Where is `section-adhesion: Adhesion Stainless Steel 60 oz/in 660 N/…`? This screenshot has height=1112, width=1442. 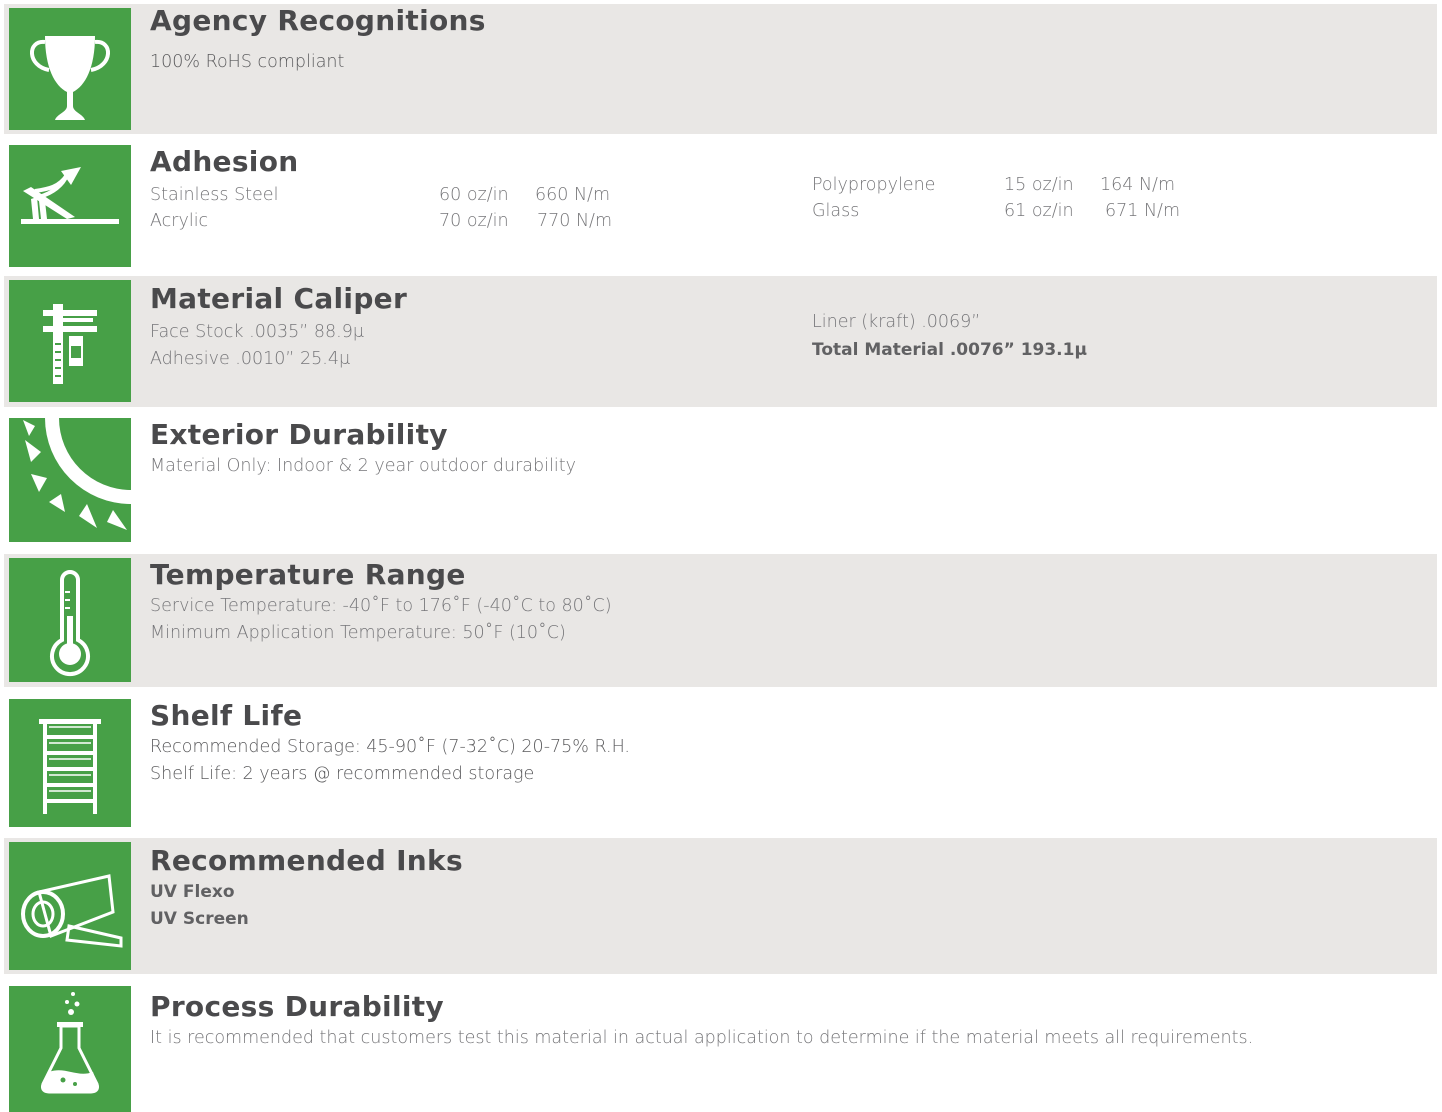
section-adhesion: Adhesion Stainless Steel 60 oz/in 660 N/… is located at coordinates (720, 205).